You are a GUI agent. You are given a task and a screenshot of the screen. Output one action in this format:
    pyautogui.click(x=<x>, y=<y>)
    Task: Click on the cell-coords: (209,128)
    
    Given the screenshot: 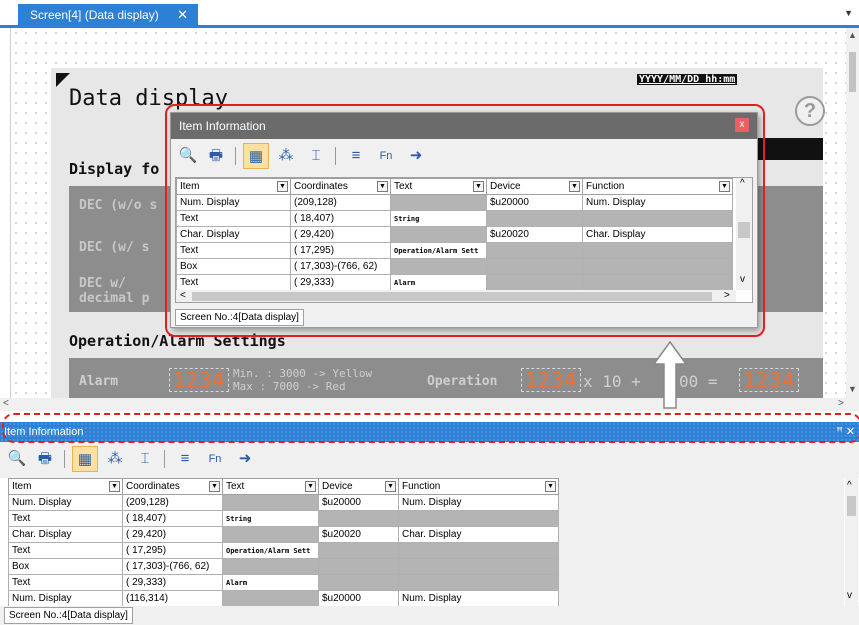 What is the action you would take?
    pyautogui.click(x=172, y=502)
    